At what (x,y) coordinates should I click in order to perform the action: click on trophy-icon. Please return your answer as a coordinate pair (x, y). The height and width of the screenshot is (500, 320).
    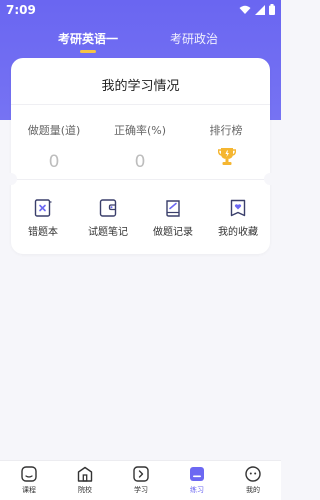
    Looking at the image, I should click on (227, 156).